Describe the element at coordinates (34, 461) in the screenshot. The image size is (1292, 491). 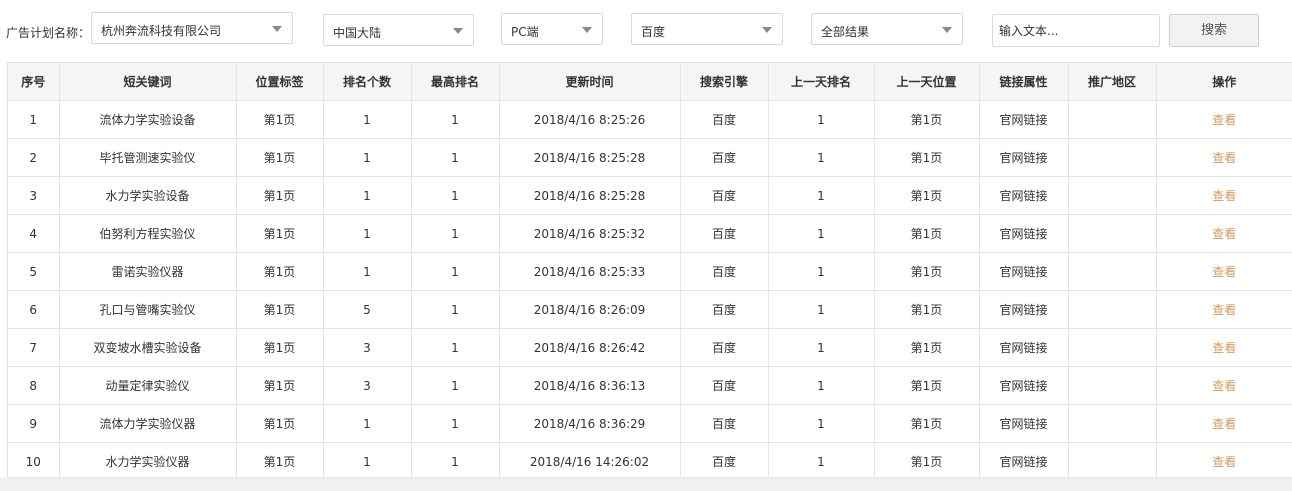
I see `row-number: 10` at that location.